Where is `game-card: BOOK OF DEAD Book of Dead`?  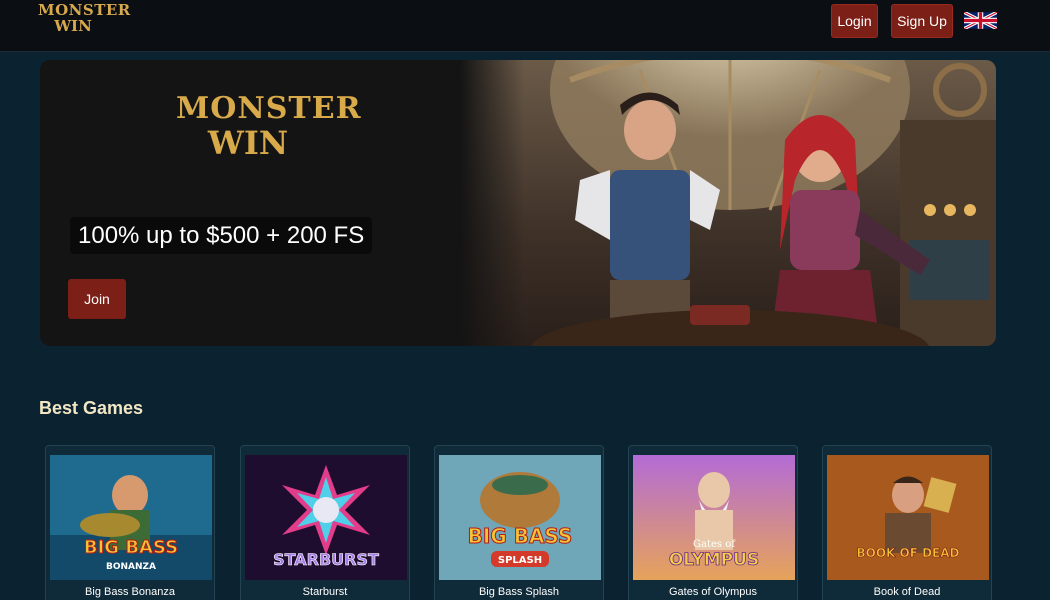 game-card: BOOK OF DEAD Book of Dead is located at coordinates (907, 522).